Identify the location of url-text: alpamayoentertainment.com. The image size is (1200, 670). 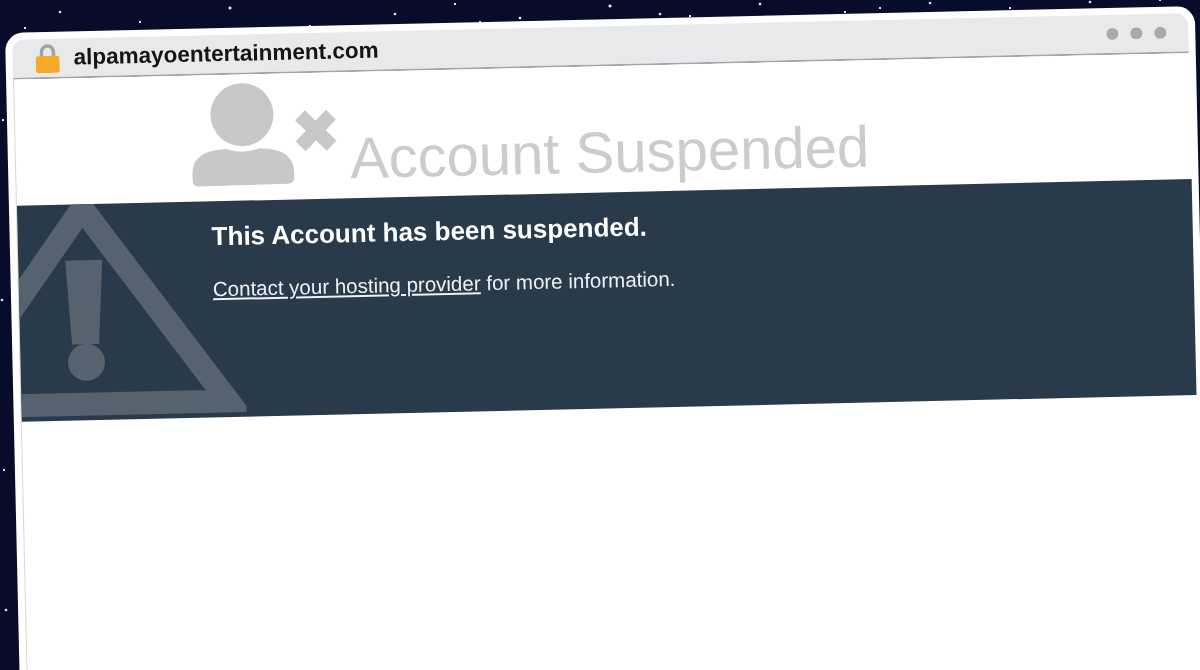
(226, 54).